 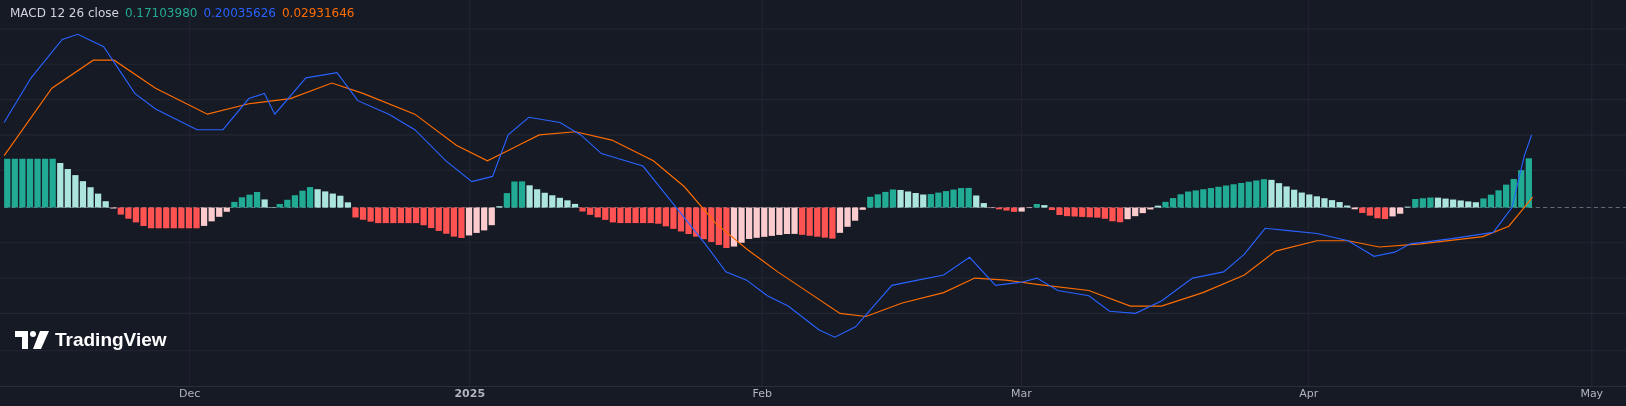 I want to click on indicator-value: 0.17103980, so click(x=161, y=13).